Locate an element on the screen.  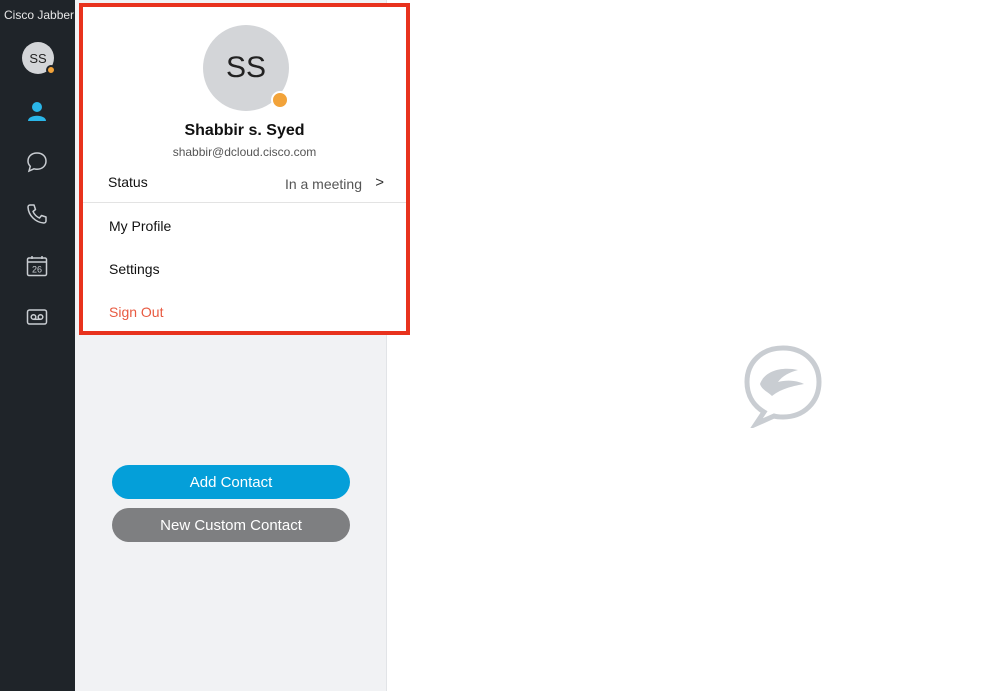
calendar-date: 26 is located at coordinates (37, 270).